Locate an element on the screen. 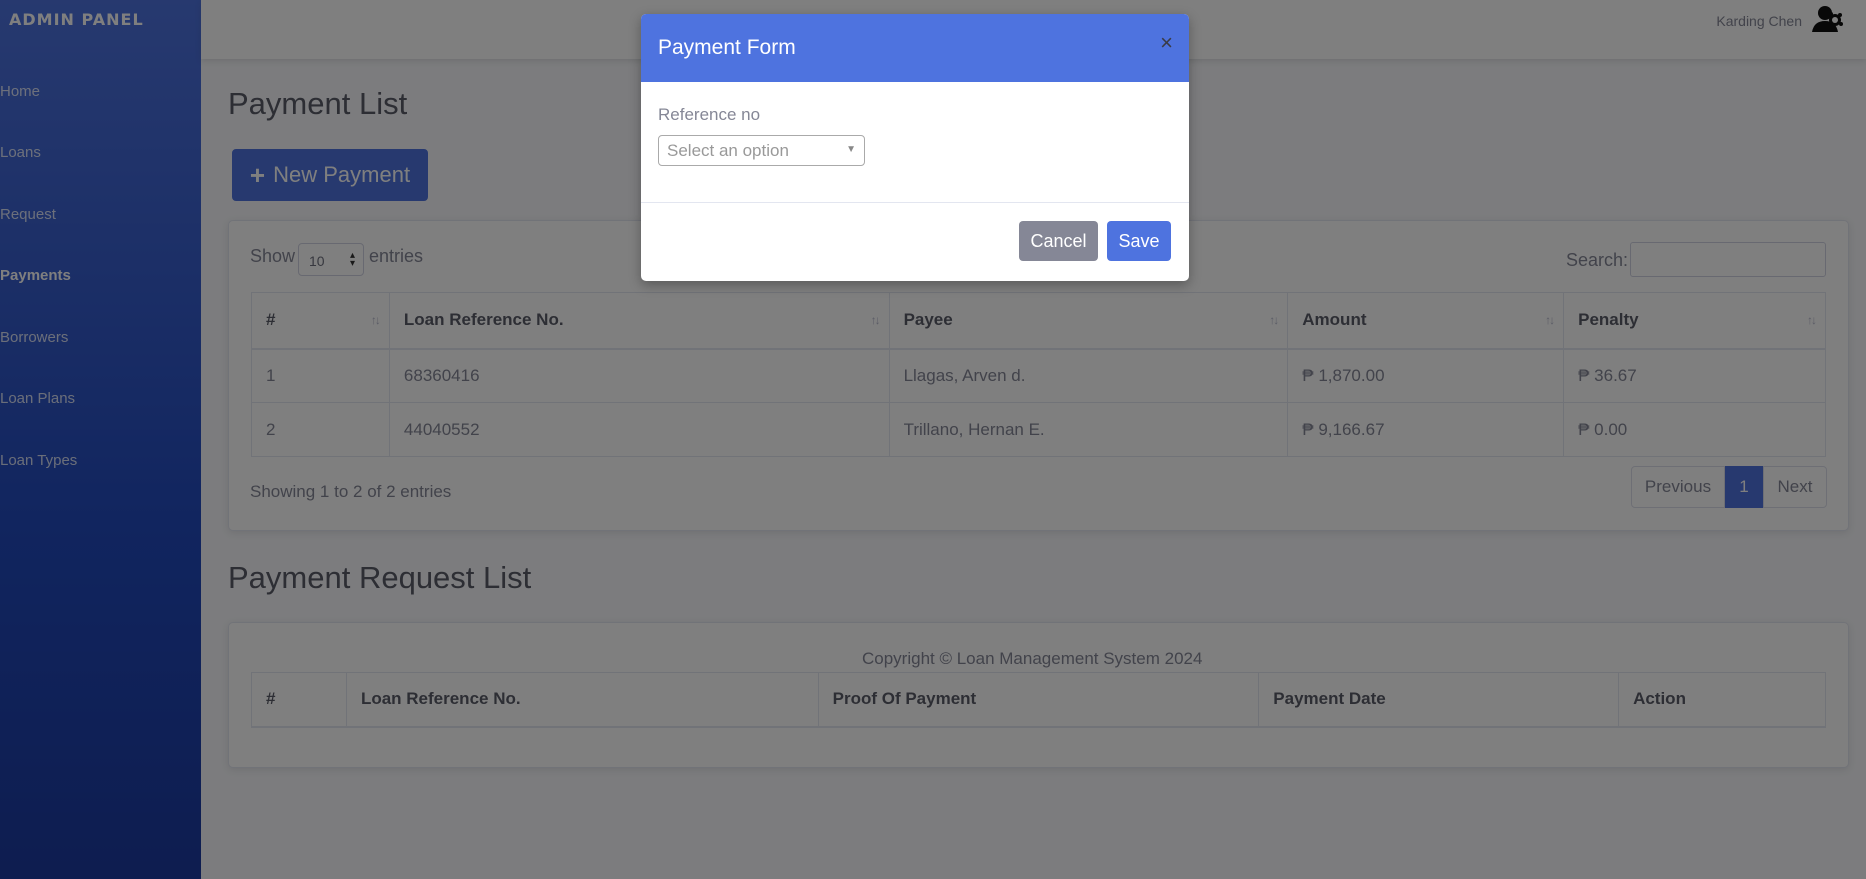  reference-no-placeholder: Select an option is located at coordinates (728, 150).